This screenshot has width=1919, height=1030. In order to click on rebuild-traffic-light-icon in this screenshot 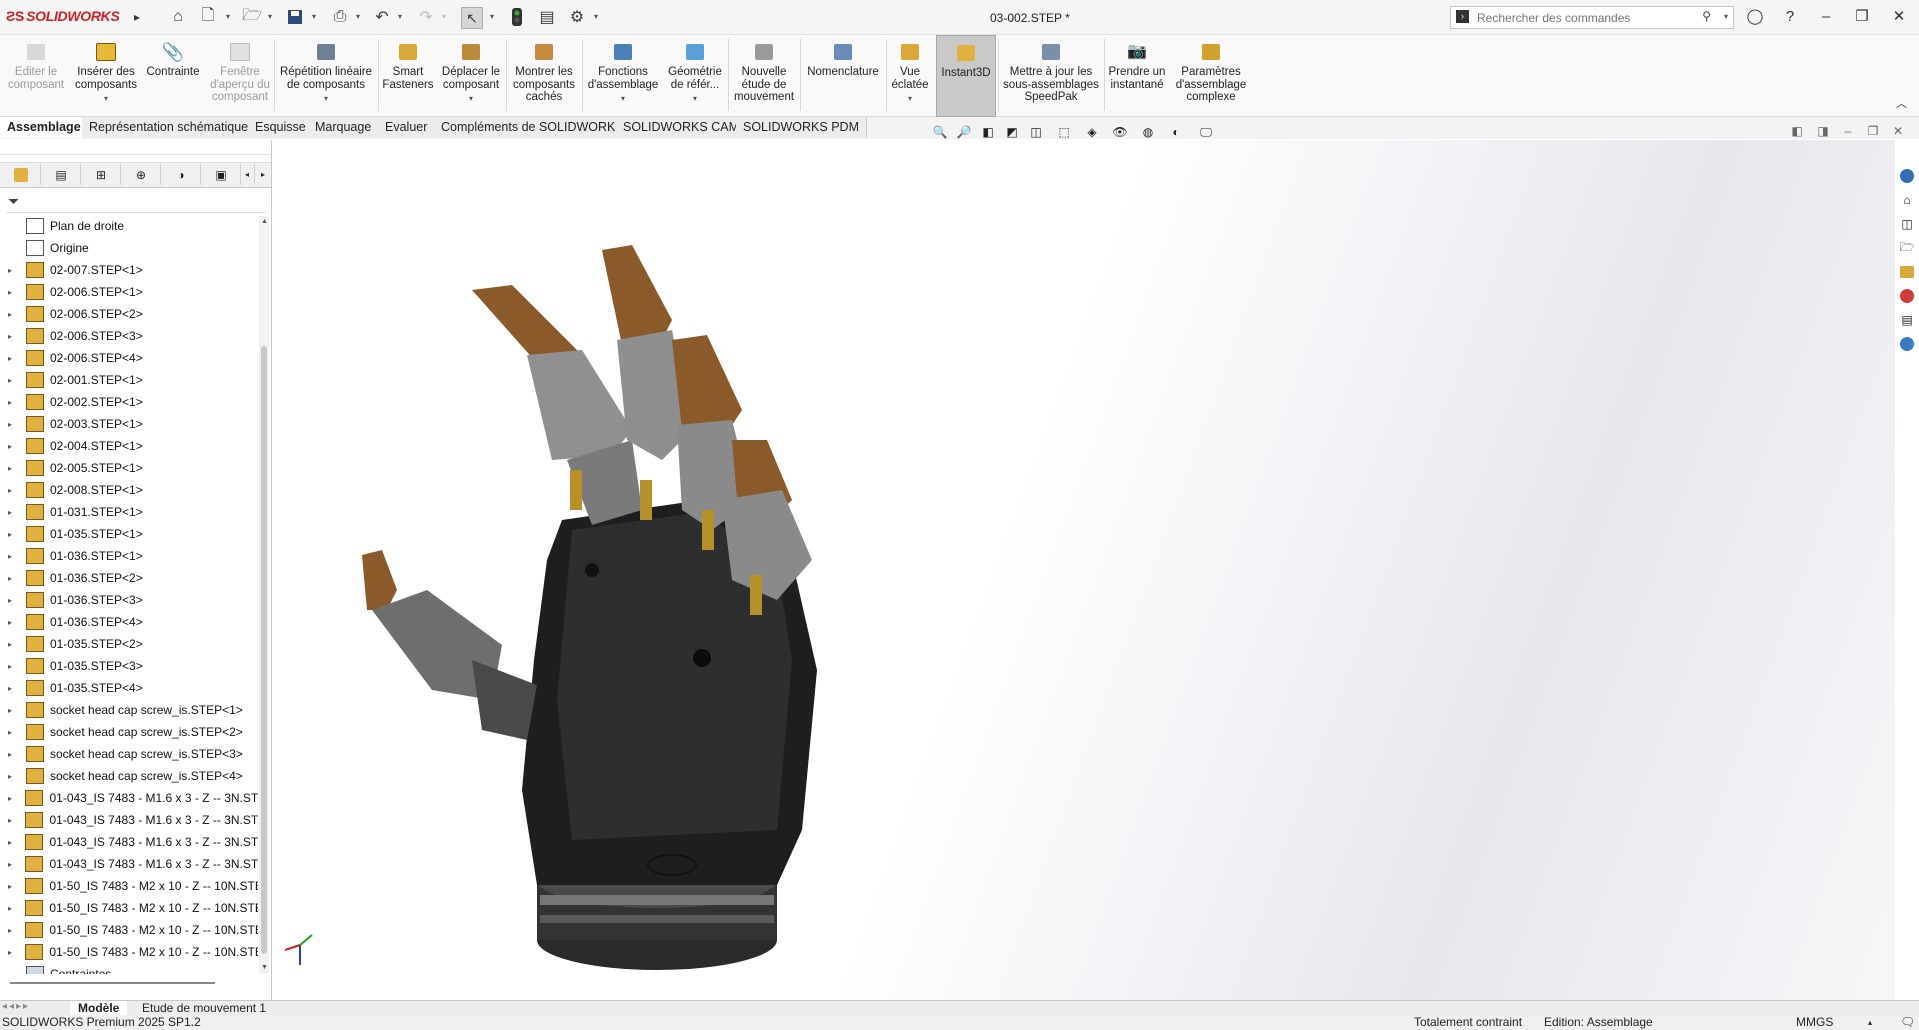, I will do `click(517, 17)`.